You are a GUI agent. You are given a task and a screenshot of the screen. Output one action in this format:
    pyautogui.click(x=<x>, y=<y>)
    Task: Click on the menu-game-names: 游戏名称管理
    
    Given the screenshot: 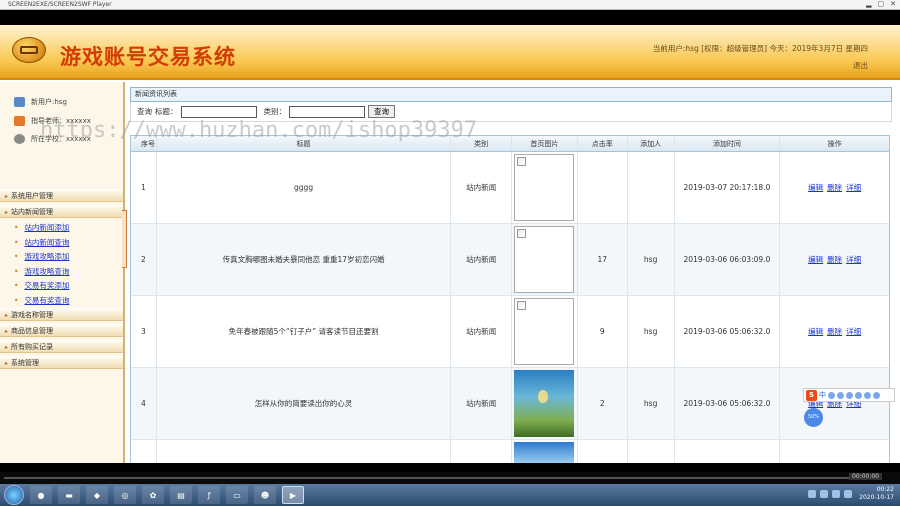 What is the action you would take?
    pyautogui.click(x=61, y=314)
    